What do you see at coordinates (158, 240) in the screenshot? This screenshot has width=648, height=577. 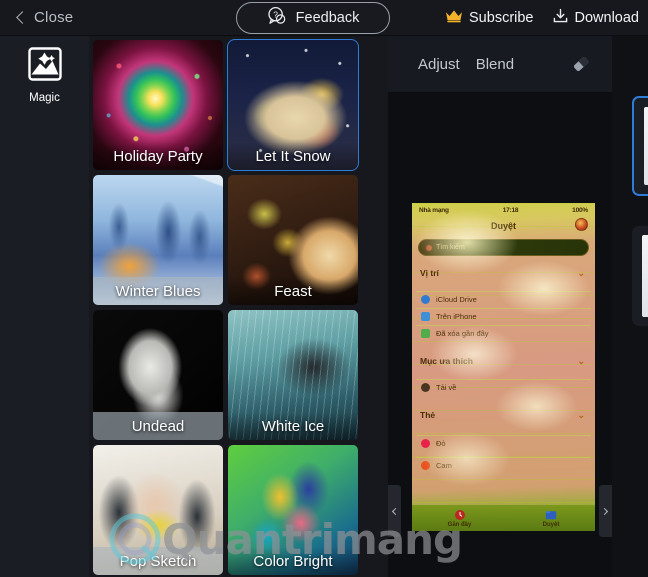 I see `effect-thumb-winter-blues: Winter Blues` at bounding box center [158, 240].